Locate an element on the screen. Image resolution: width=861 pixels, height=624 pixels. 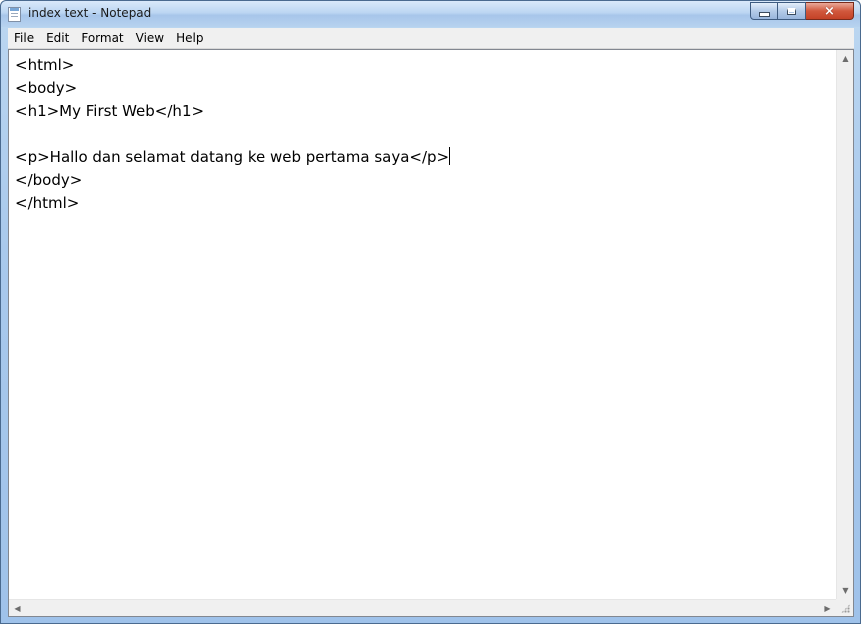
window-title: index text - Notepad is located at coordinates (90, 13).